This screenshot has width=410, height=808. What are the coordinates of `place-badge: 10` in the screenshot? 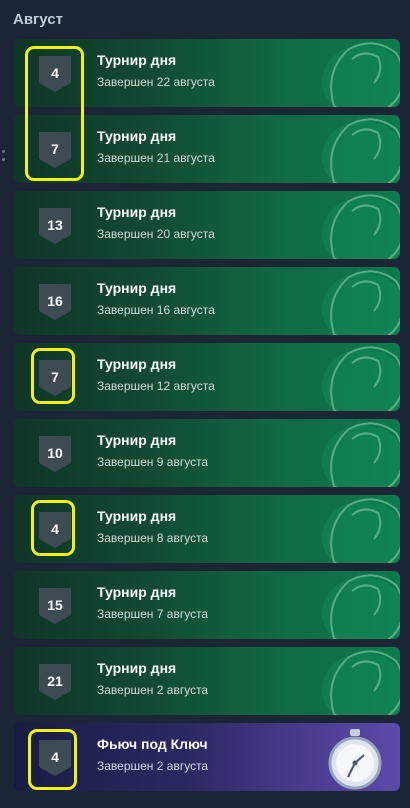 It's located at (55, 454).